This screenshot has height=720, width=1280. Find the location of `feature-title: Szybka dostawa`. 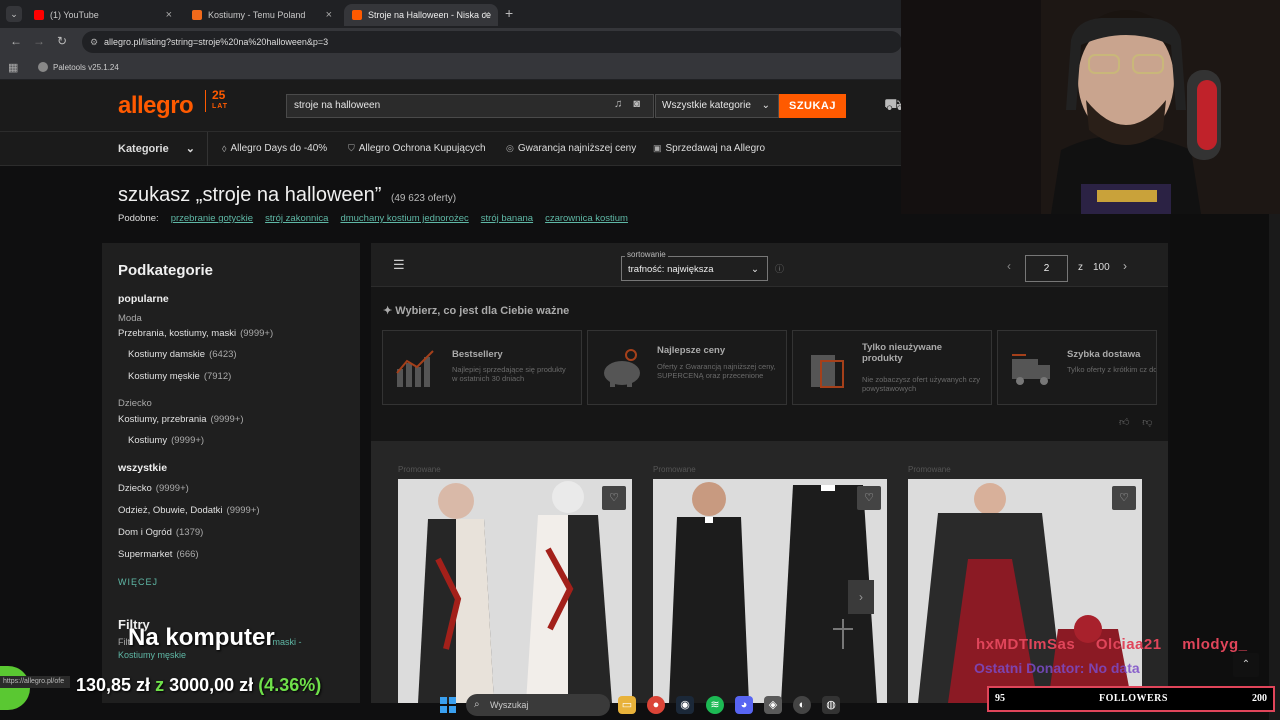

feature-title: Szybka dostawa is located at coordinates (1104, 354).